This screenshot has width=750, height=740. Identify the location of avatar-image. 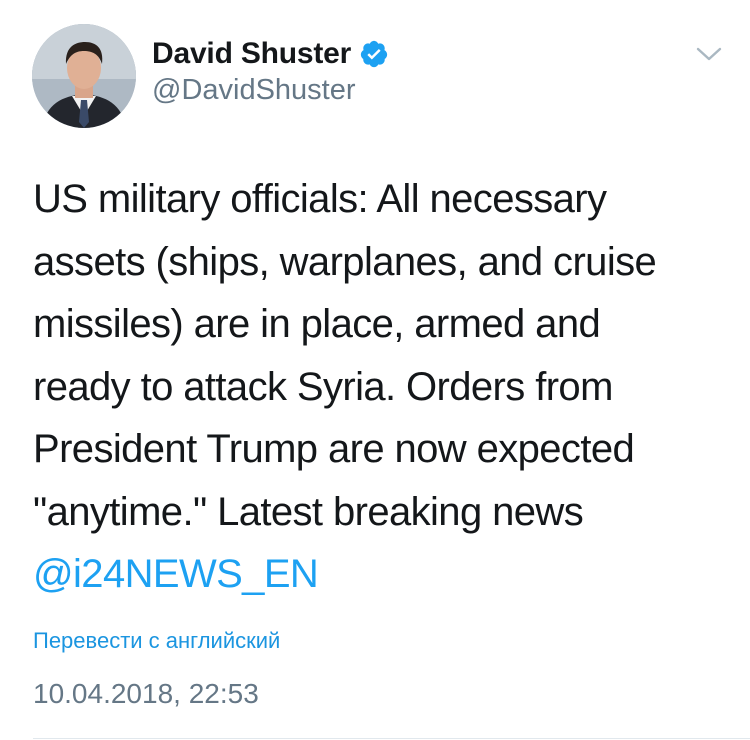
(84, 76).